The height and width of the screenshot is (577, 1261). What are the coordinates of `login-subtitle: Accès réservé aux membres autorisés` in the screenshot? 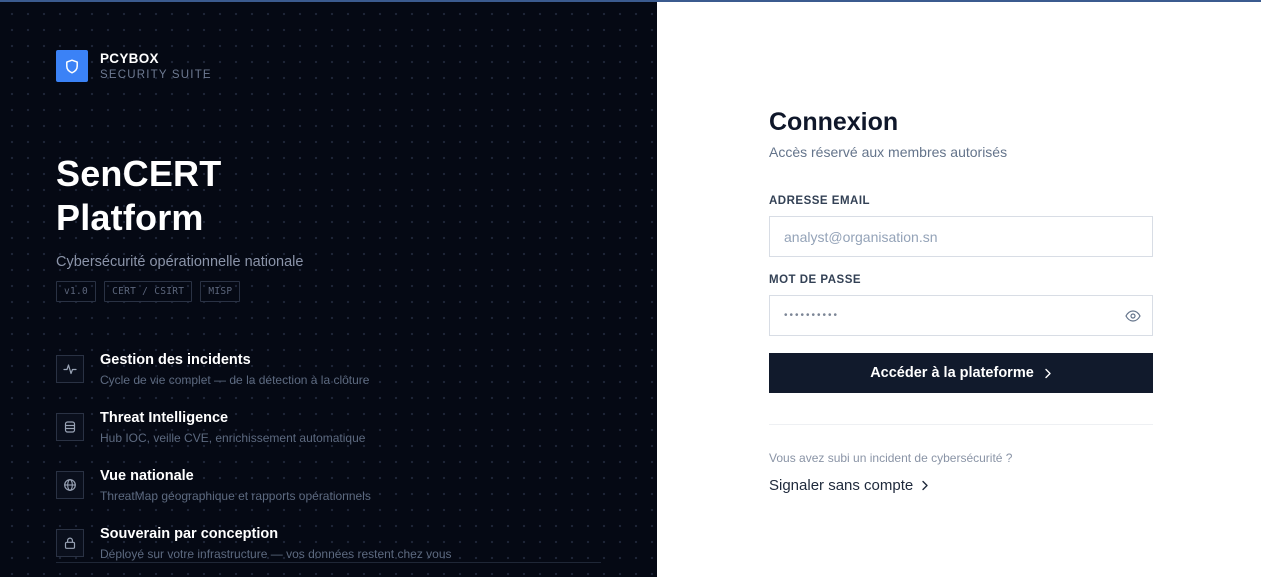 It's located at (888, 152).